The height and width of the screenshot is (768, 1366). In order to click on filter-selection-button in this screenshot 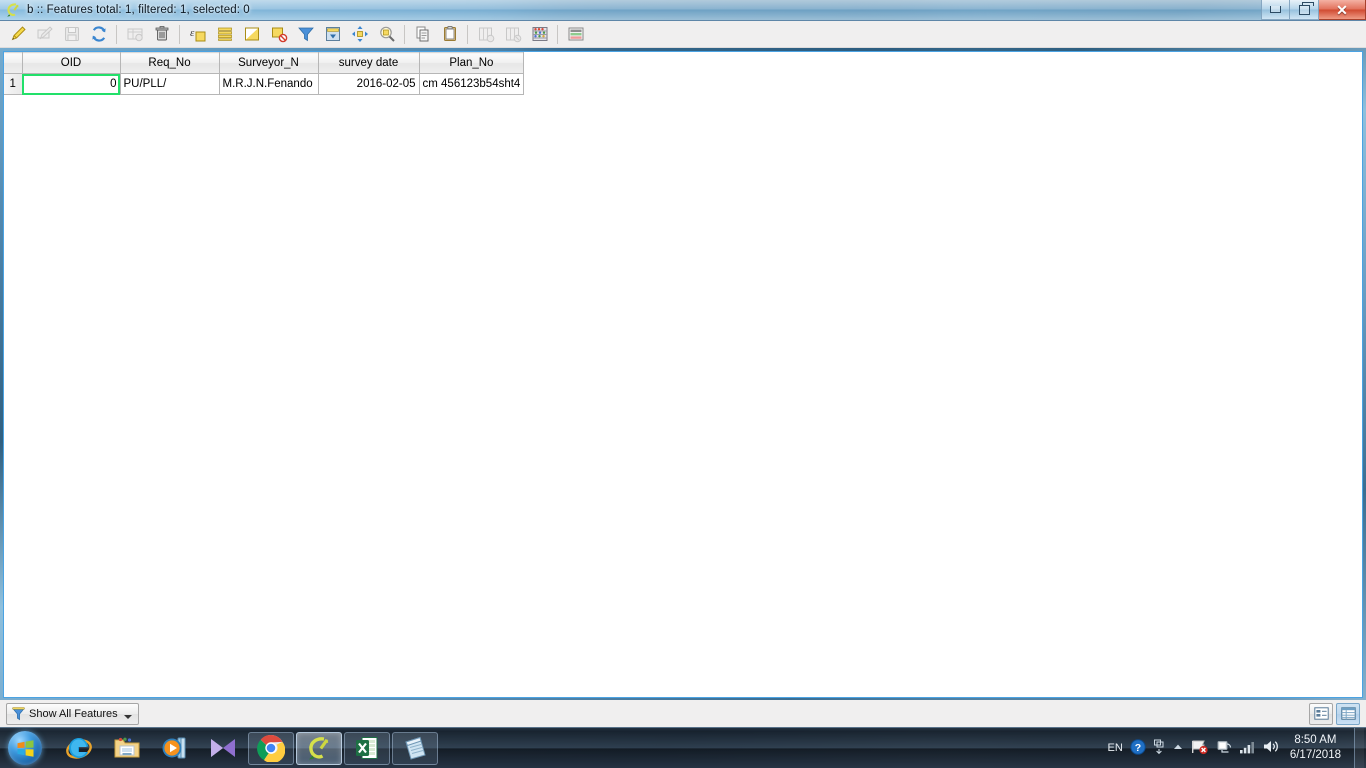, I will do `click(305, 34)`.